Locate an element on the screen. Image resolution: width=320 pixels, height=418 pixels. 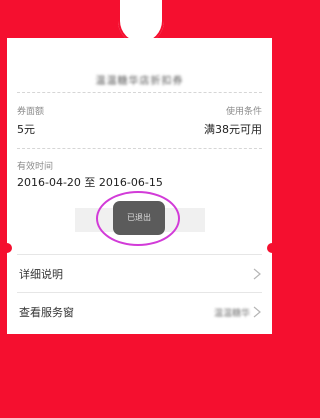
condition-value: 满38元可用 is located at coordinates (233, 129).